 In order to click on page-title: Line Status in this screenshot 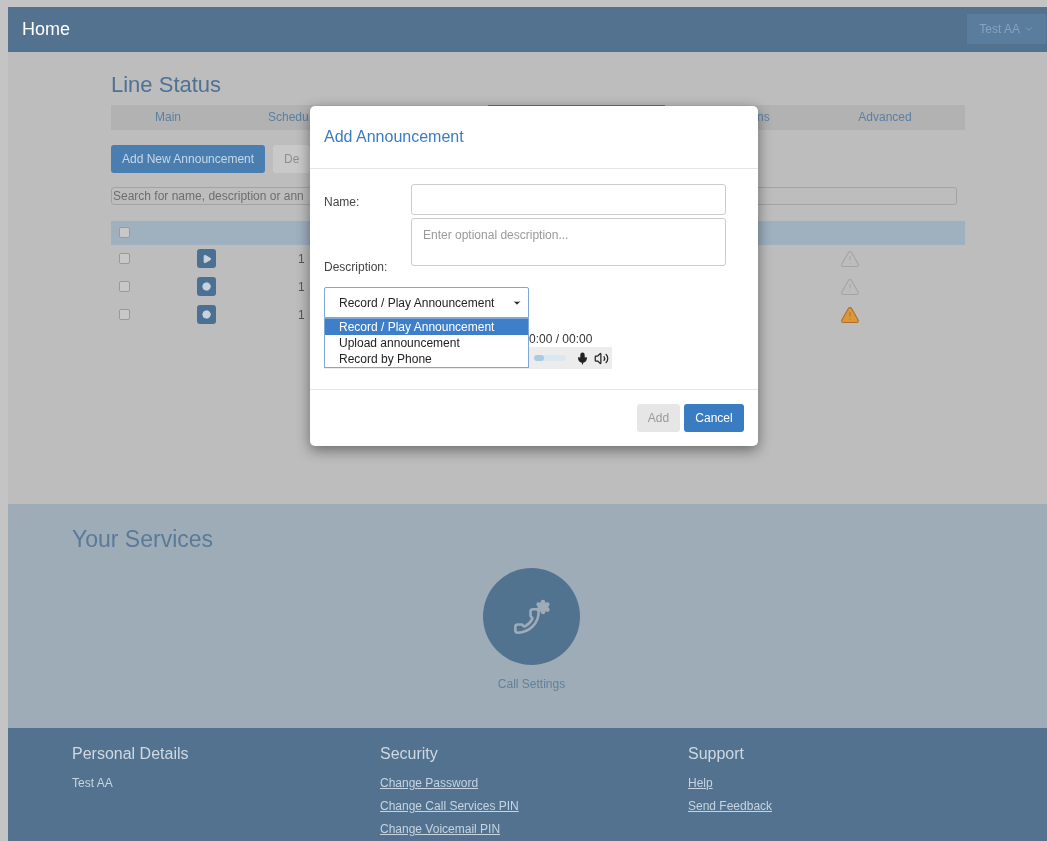, I will do `click(167, 84)`.